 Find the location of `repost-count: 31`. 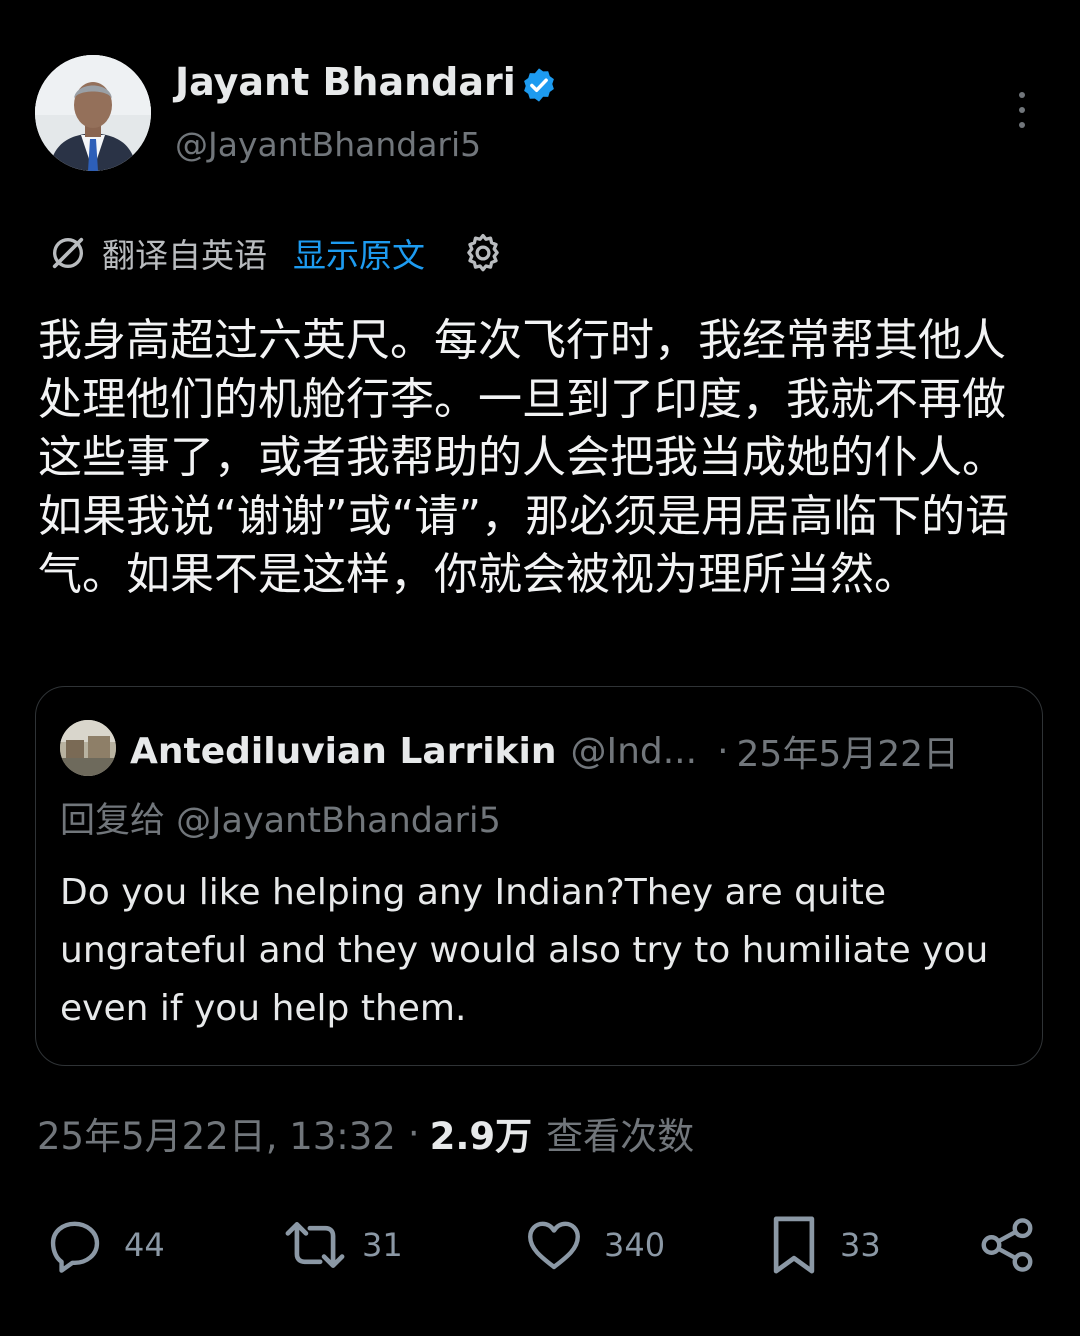

repost-count: 31 is located at coordinates (382, 1245).